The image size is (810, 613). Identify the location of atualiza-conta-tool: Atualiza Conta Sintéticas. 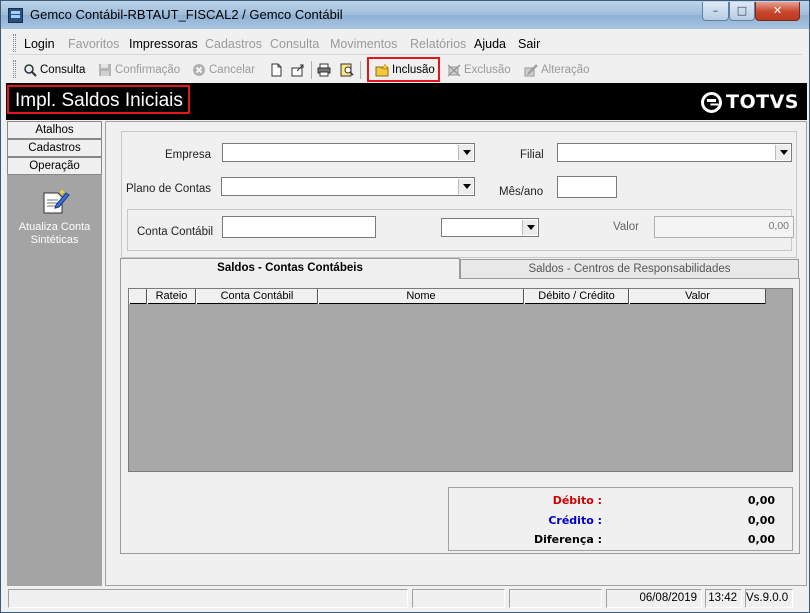
(54, 217).